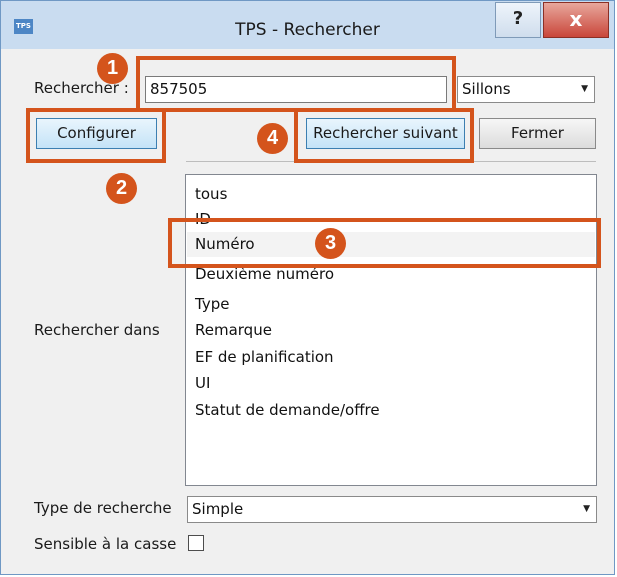  What do you see at coordinates (384, 243) in the screenshot?
I see `callout-frame-list-item` at bounding box center [384, 243].